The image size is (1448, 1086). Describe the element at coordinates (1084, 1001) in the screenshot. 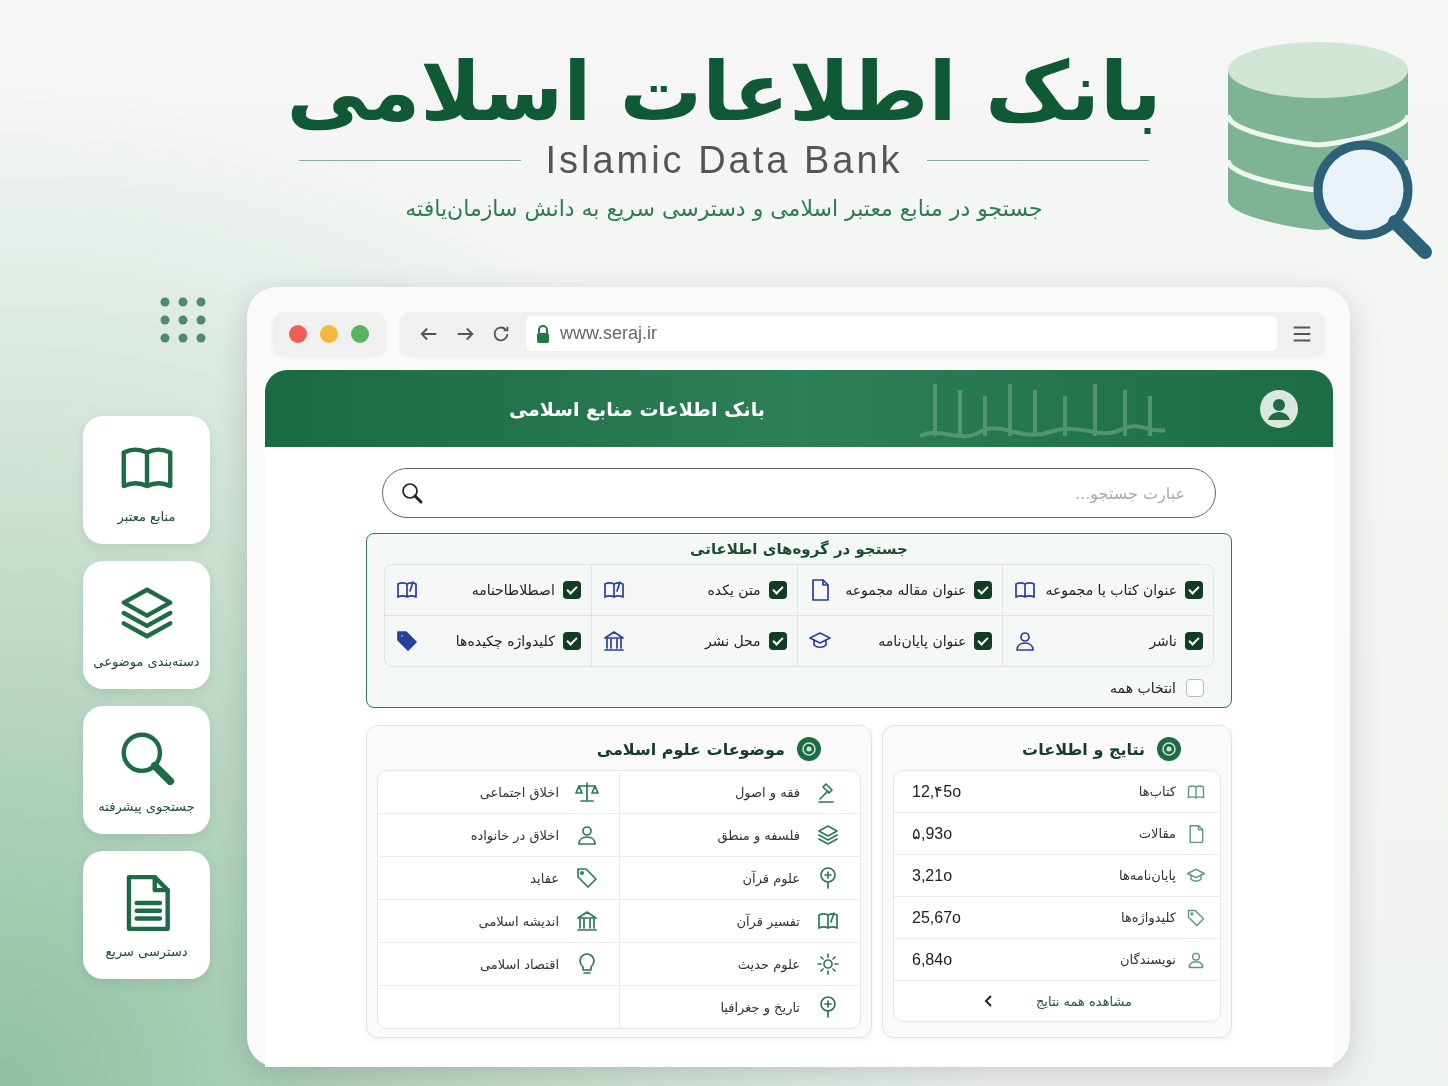

I see `view-all-link: مشاهده همه نتایج` at that location.